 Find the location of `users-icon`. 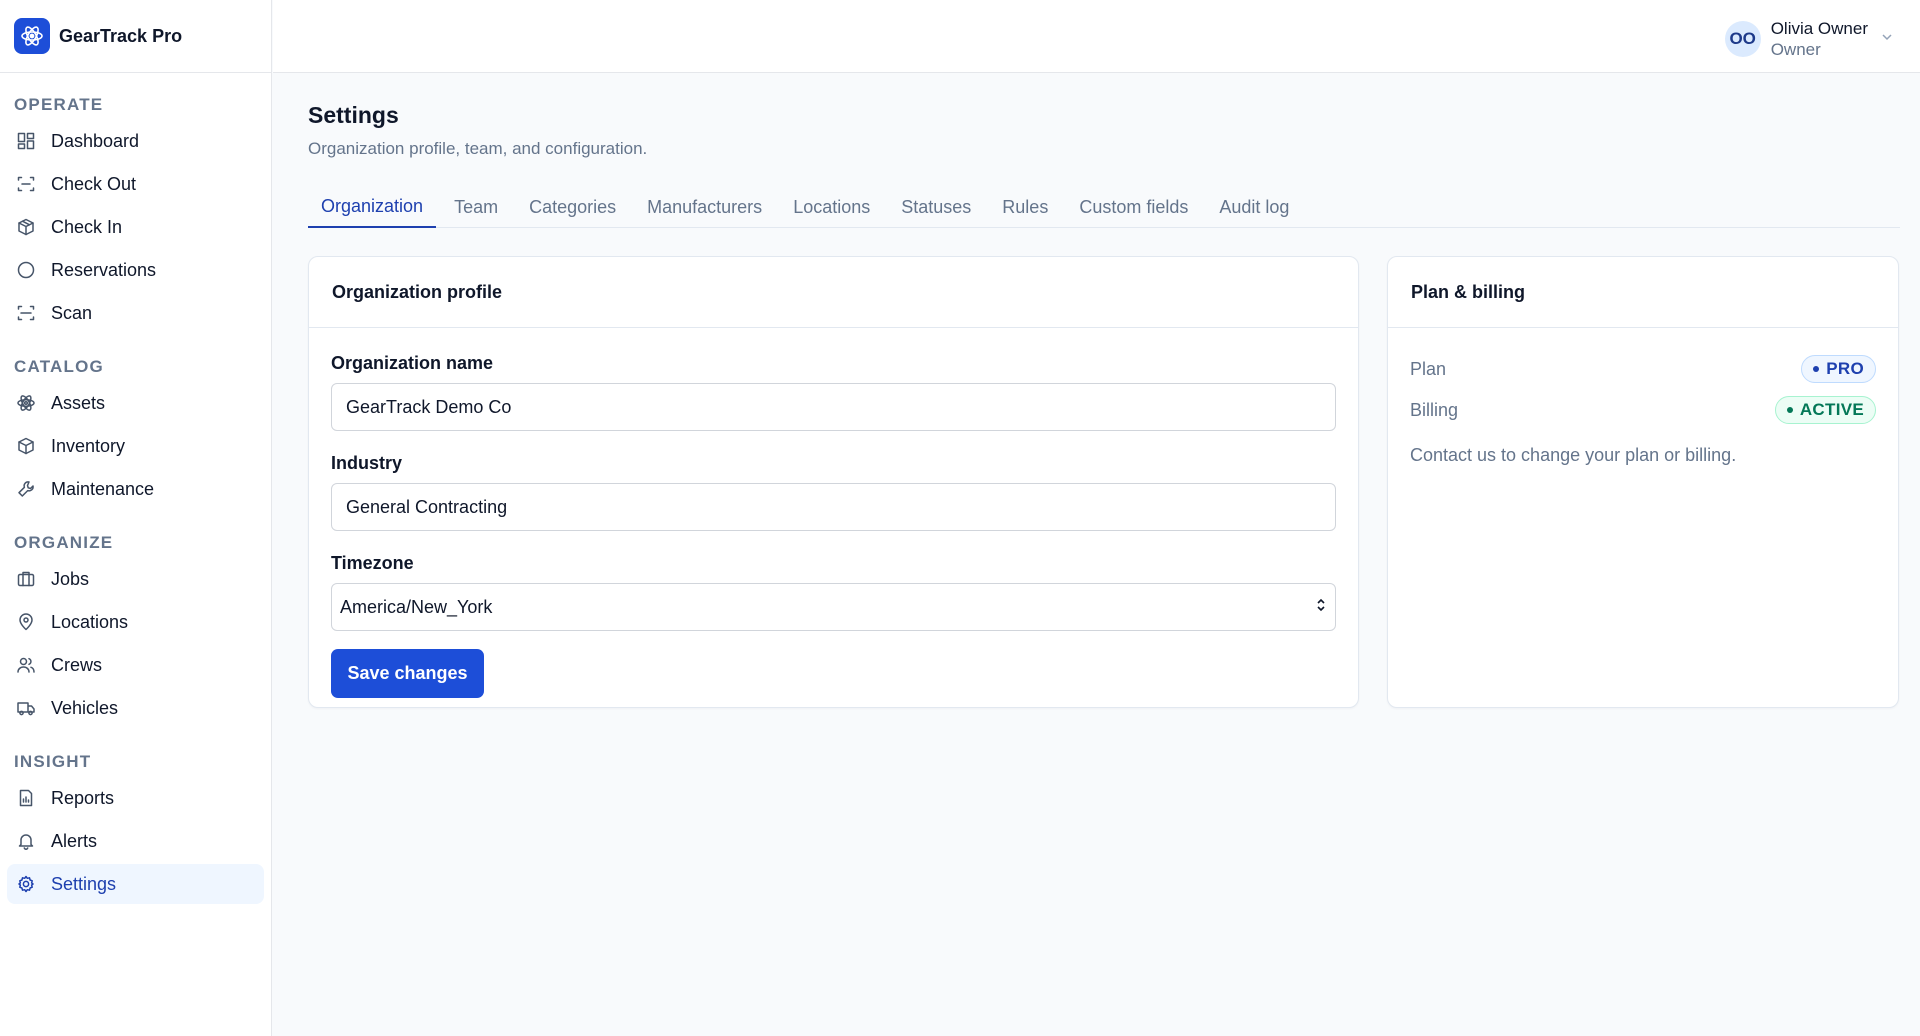

users-icon is located at coordinates (26, 665).